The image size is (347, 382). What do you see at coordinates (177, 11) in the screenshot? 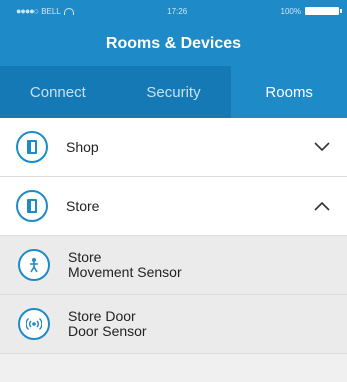
I see `status-time: 17:26` at bounding box center [177, 11].